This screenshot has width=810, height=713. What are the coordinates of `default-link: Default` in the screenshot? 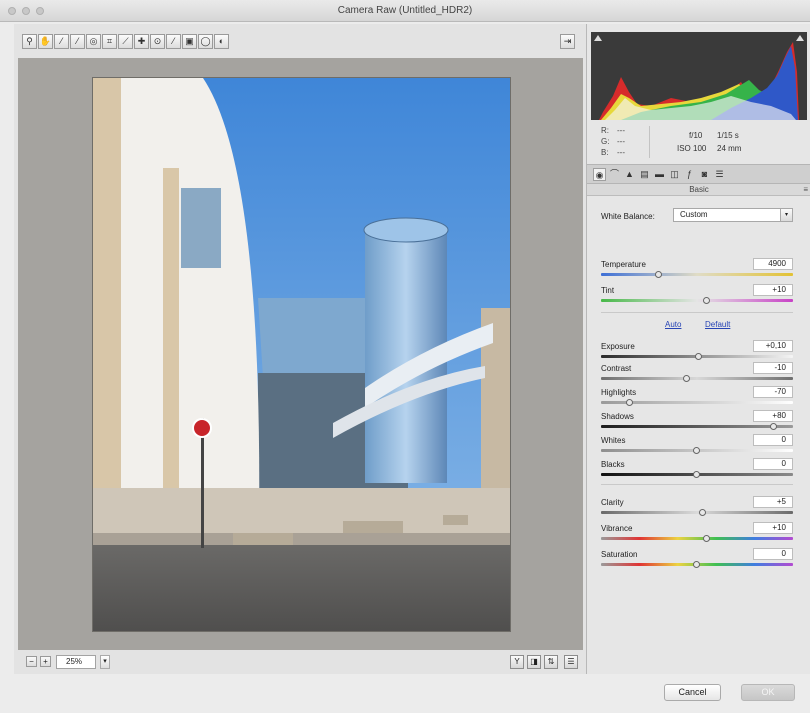 It's located at (717, 324).